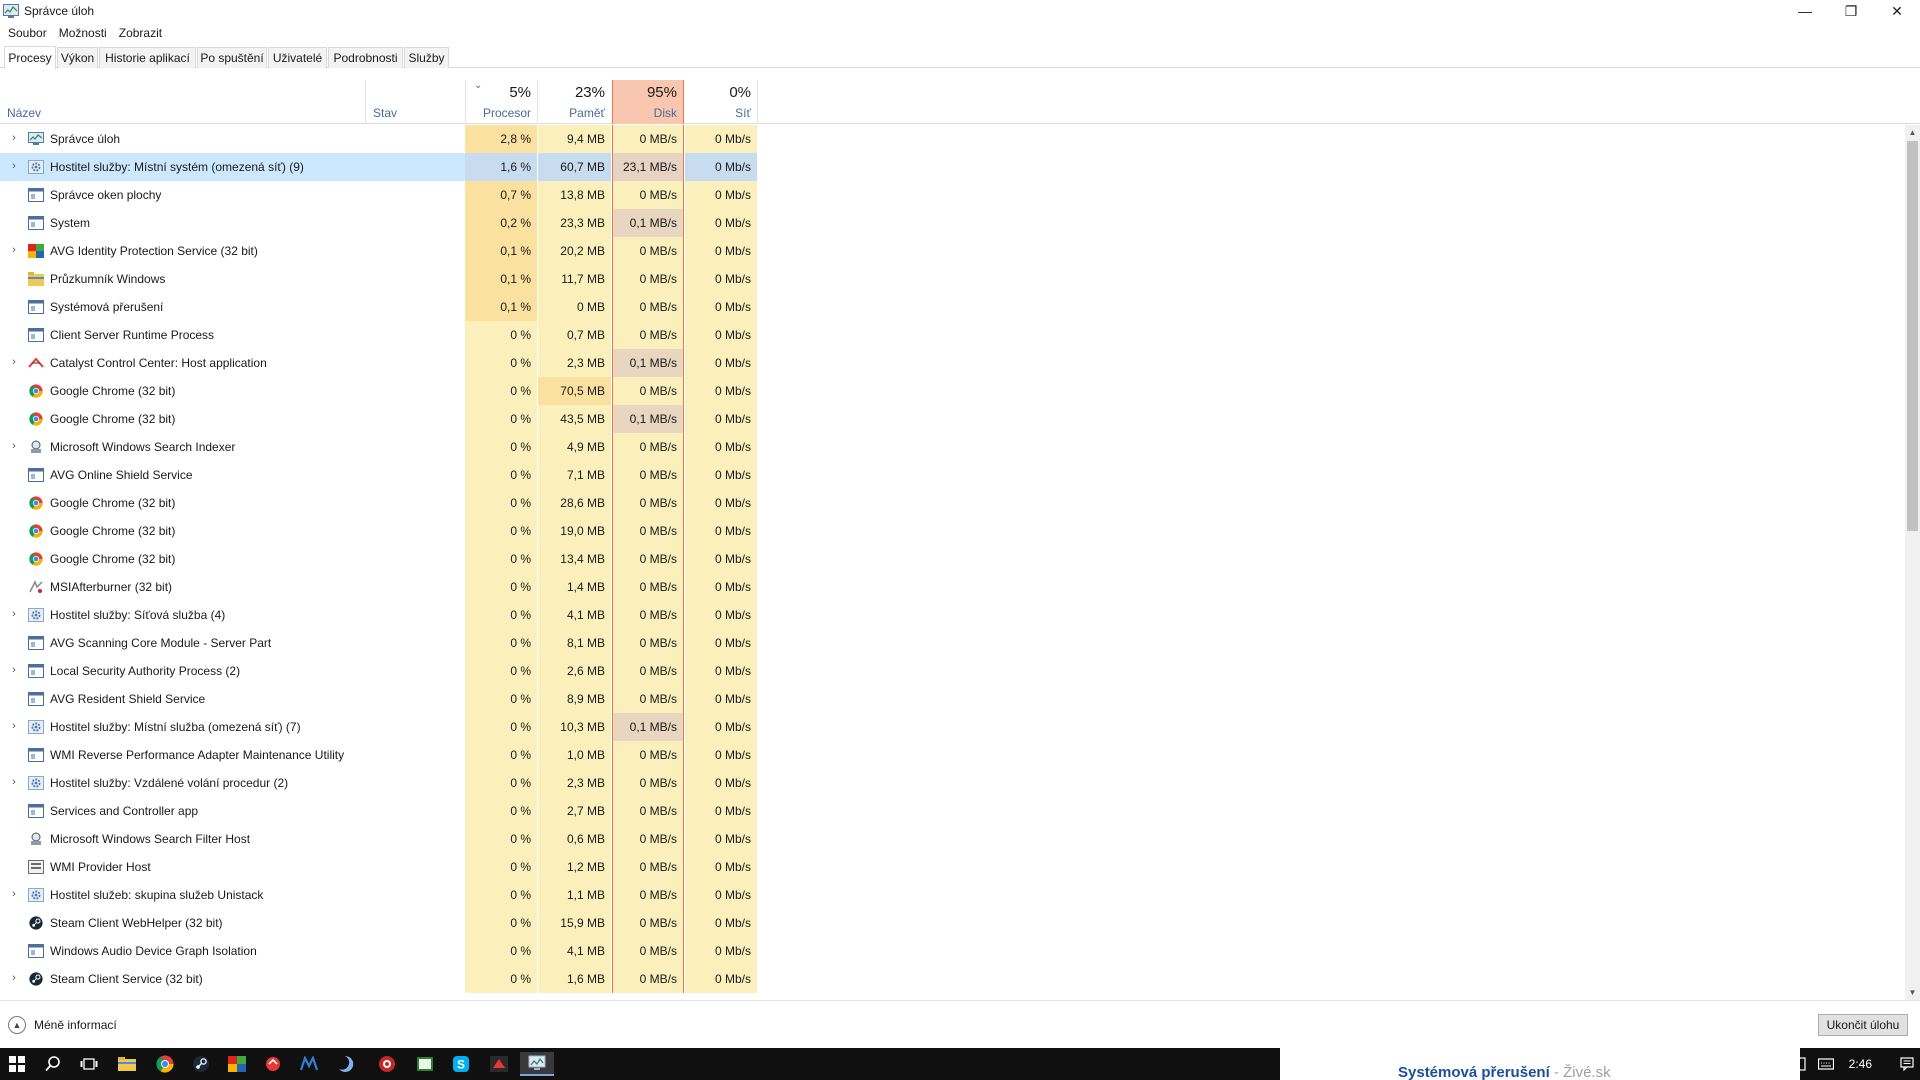 This screenshot has height=1080, width=1920. What do you see at coordinates (537, 1064) in the screenshot?
I see `taskmgr-icon` at bounding box center [537, 1064].